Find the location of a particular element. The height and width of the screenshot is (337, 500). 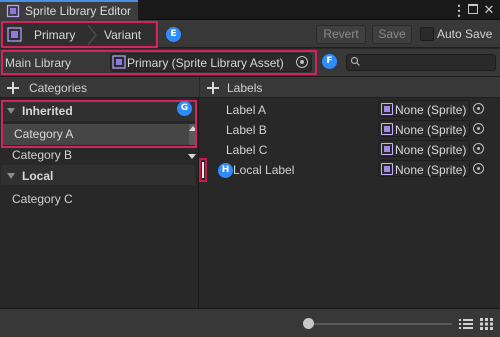

window-title: Sprite Library Editor is located at coordinates (78, 11).